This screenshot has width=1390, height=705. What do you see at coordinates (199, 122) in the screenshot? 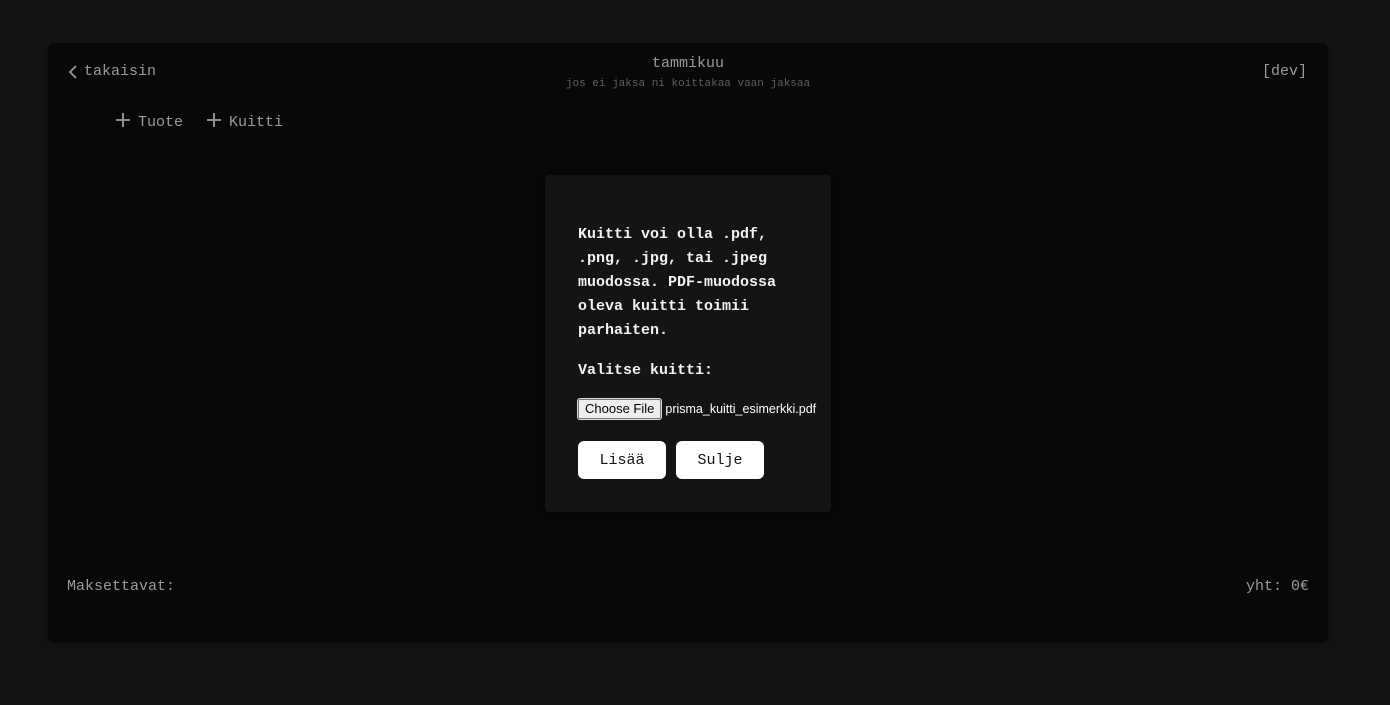
I see `action-bar: Tuote Kuitti` at bounding box center [199, 122].